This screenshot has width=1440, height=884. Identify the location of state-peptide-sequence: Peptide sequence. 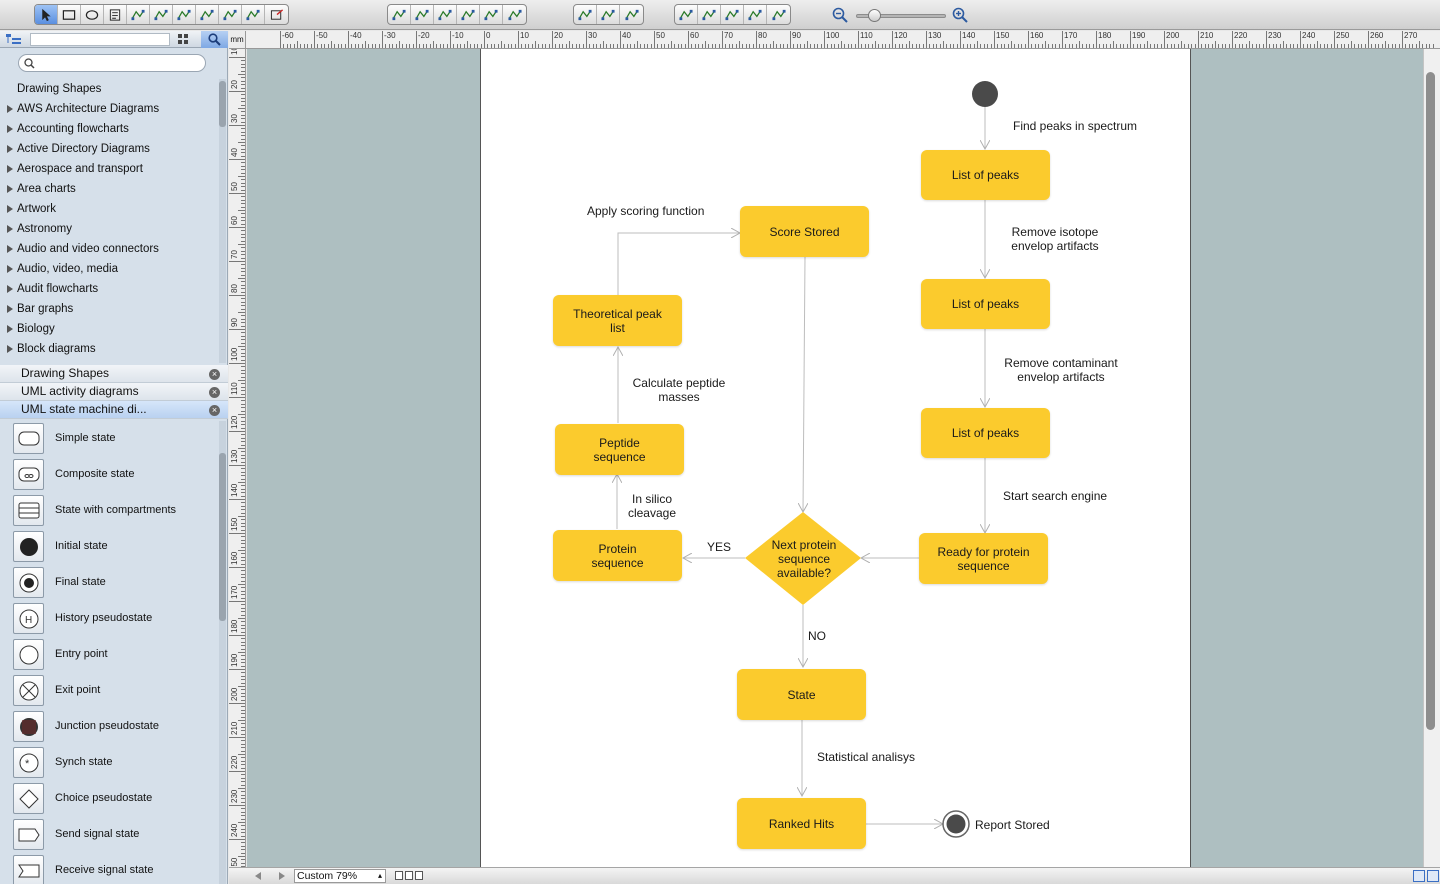
(619, 449).